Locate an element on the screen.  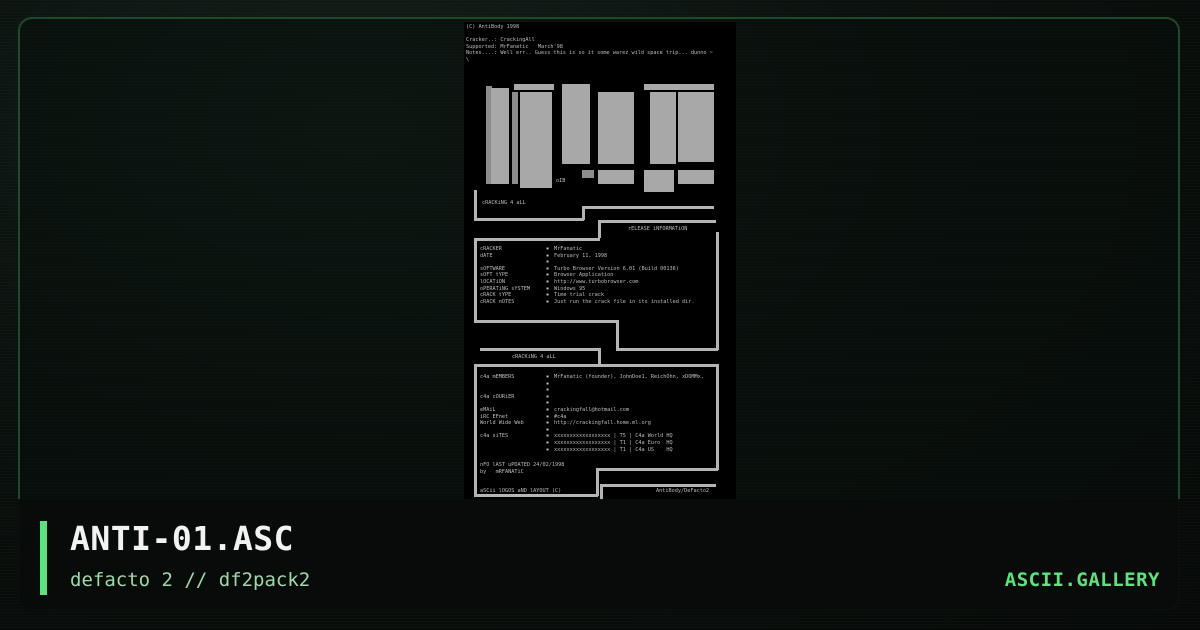
release-info-key: lOCATiON is located at coordinates (492, 282).